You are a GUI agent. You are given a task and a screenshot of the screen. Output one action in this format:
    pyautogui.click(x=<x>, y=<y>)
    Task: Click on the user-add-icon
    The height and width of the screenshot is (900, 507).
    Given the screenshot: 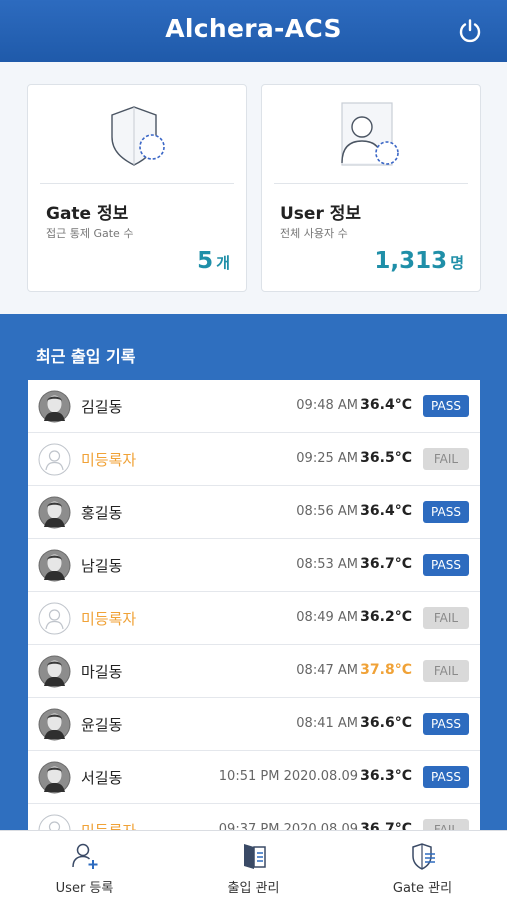 What is the action you would take?
    pyautogui.click(x=85, y=856)
    